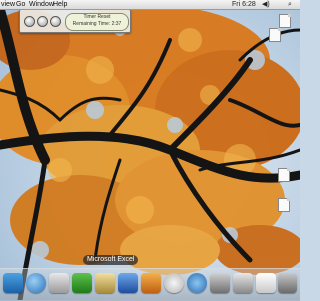  I want to click on timer-start-button, so click(29, 21).